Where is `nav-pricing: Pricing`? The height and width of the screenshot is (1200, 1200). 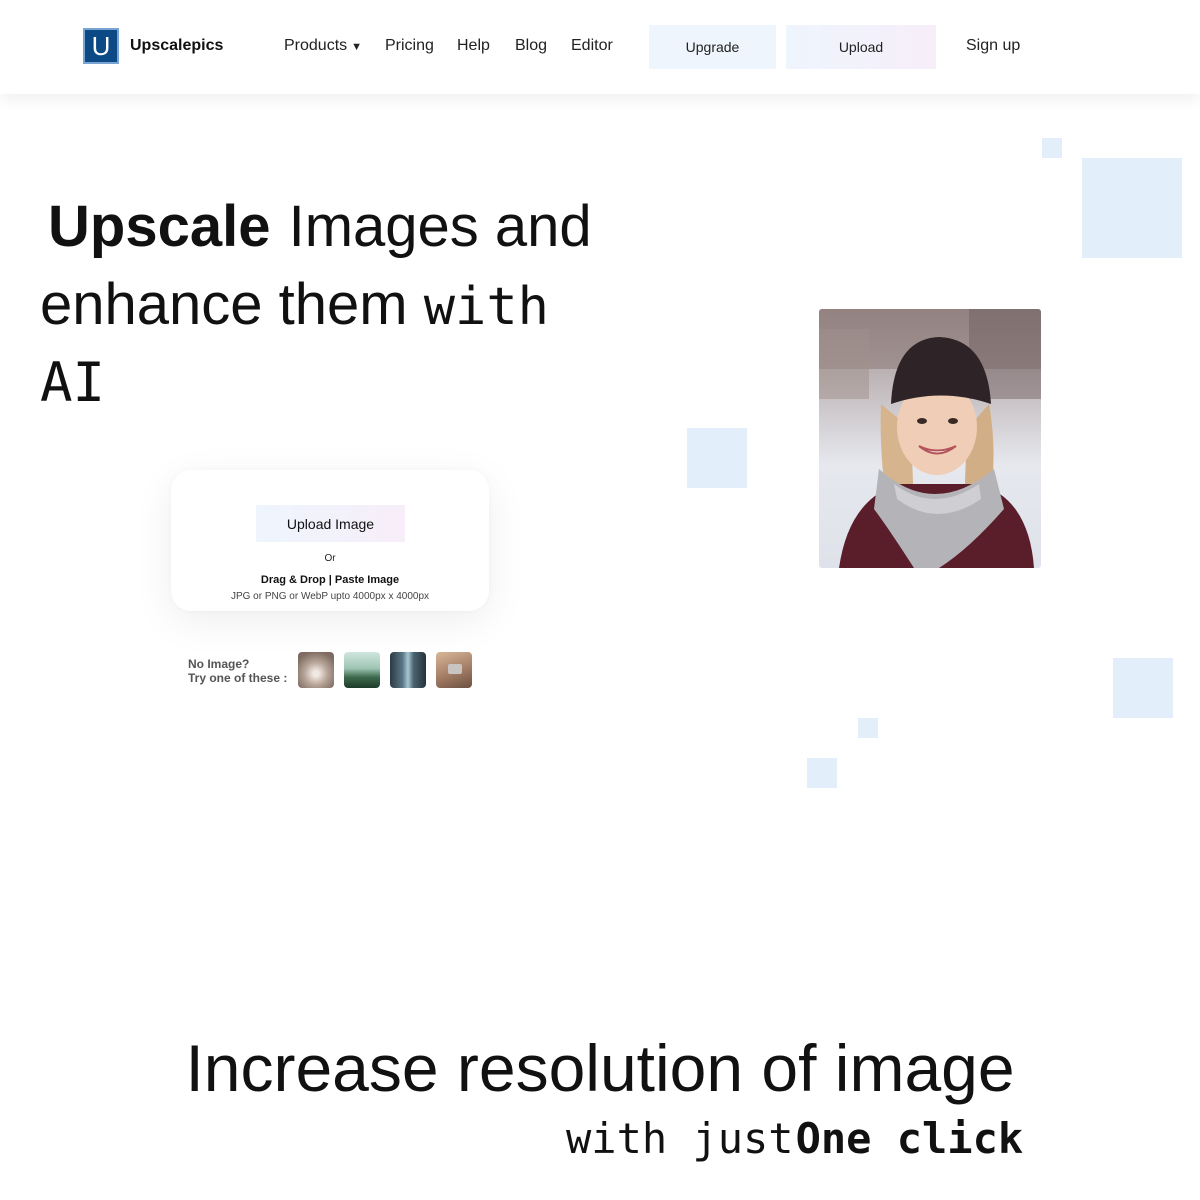
nav-pricing: Pricing is located at coordinates (409, 46).